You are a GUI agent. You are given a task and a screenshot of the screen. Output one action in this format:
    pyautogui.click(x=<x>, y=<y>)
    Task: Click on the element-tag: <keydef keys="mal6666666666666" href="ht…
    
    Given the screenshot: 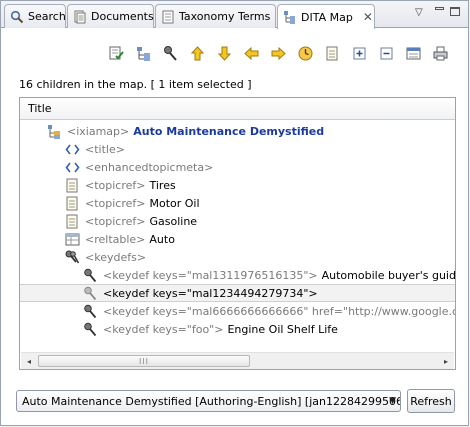 What is the action you would take?
    pyautogui.click(x=279, y=311)
    